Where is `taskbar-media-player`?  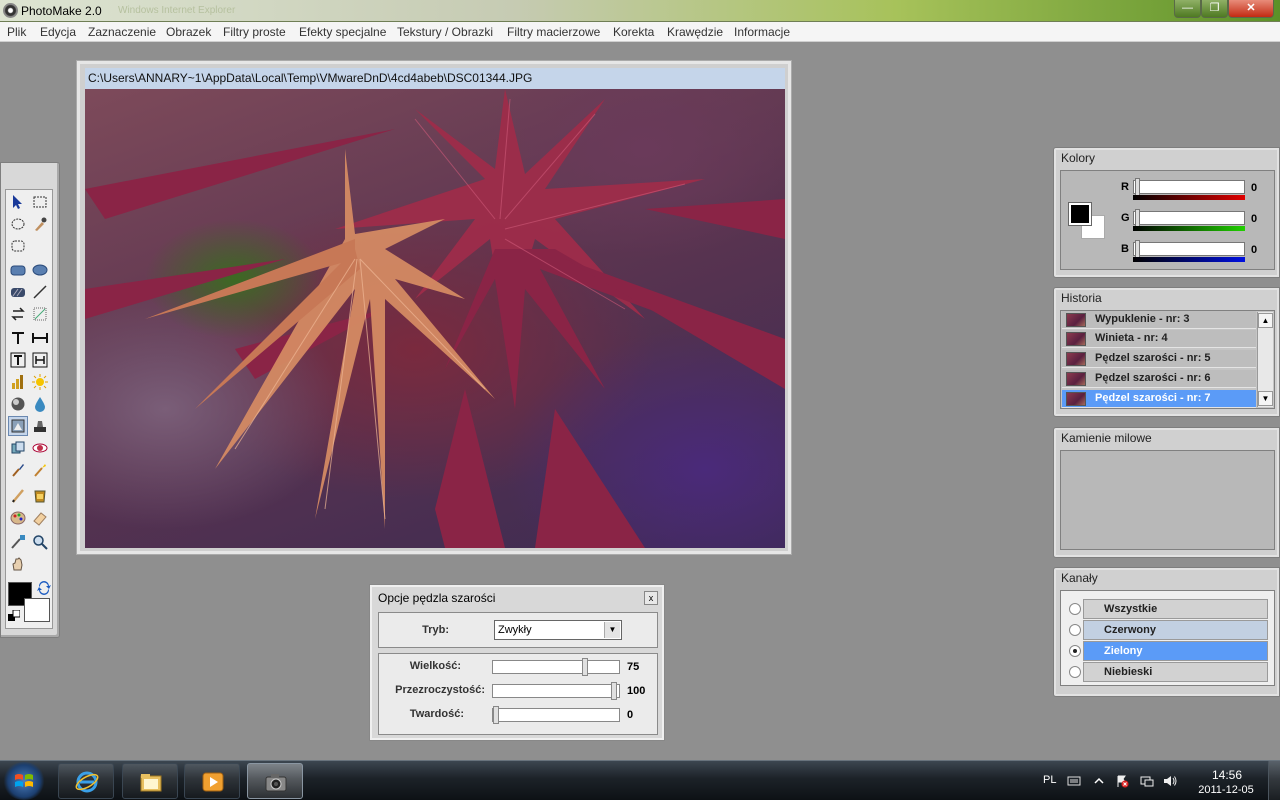 taskbar-media-player is located at coordinates (212, 781).